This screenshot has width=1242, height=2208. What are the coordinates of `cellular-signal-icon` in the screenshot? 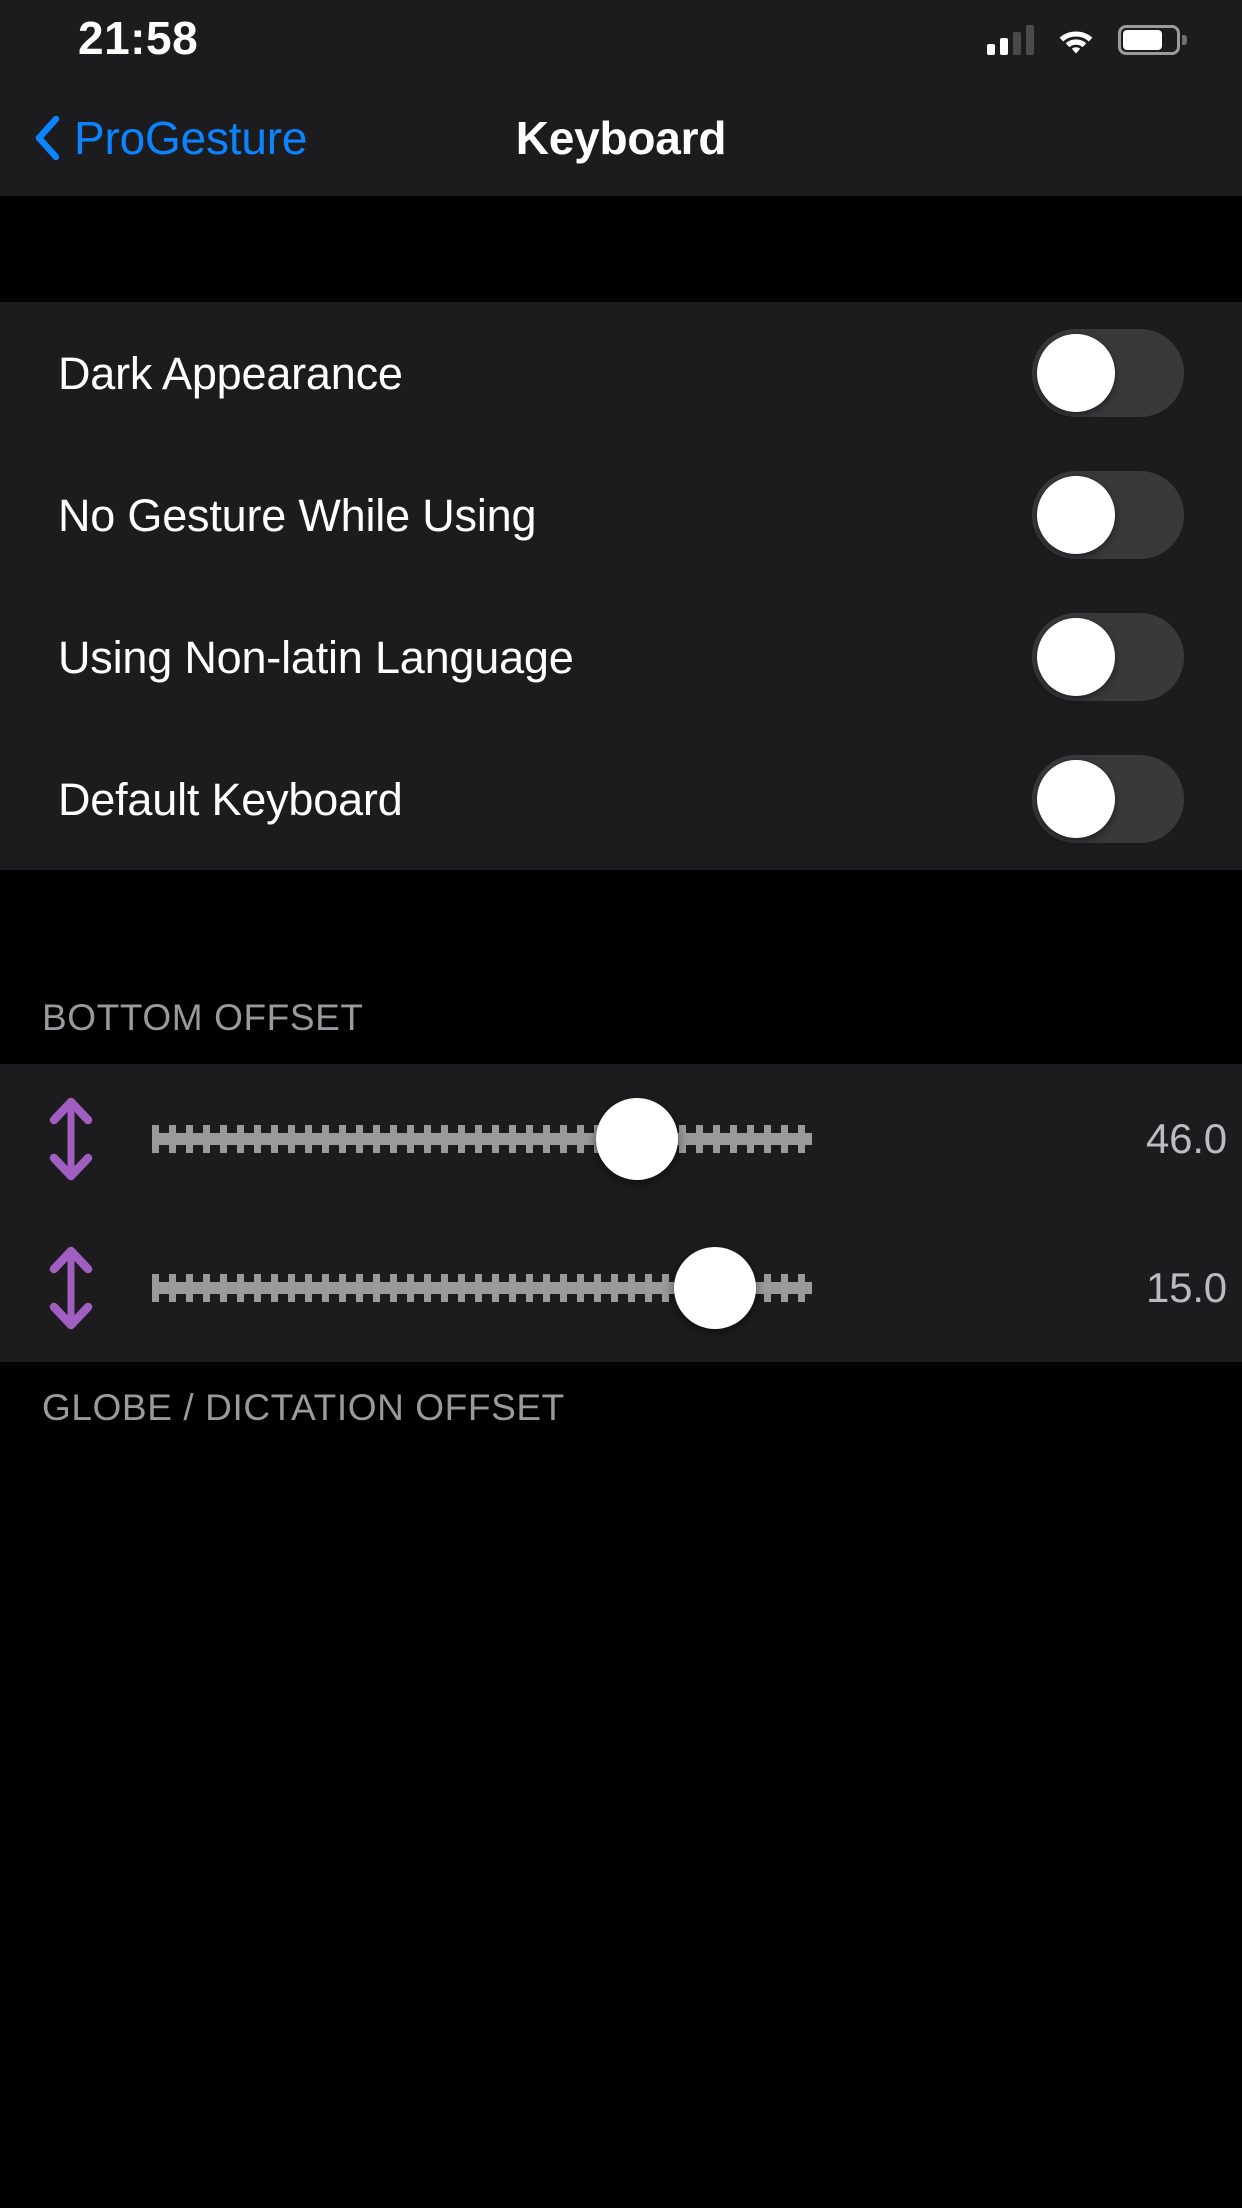 It's located at (1010, 40).